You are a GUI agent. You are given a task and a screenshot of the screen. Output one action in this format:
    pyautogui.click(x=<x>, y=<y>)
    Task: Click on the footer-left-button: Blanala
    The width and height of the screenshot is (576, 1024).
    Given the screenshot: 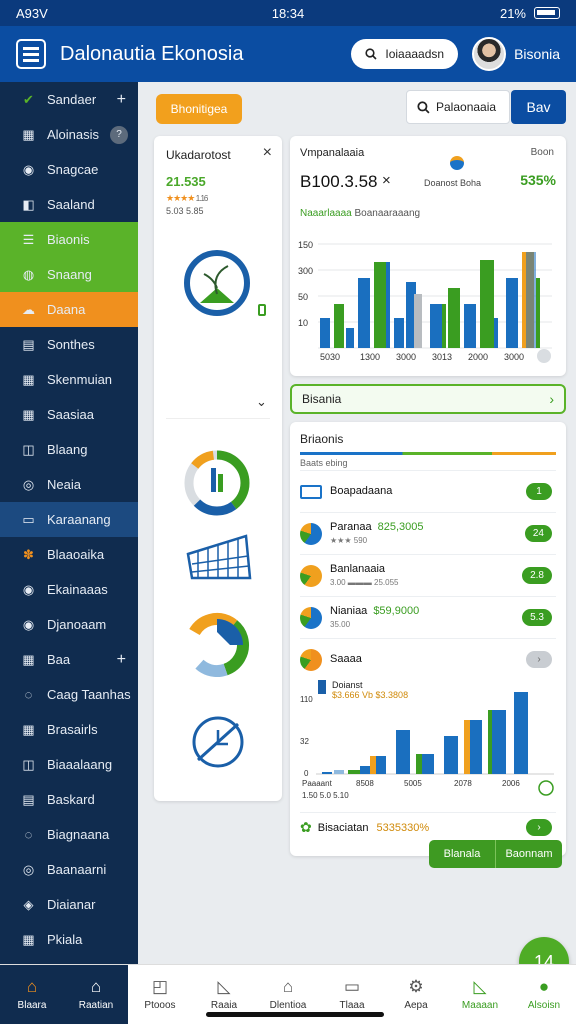 What is the action you would take?
    pyautogui.click(x=462, y=854)
    